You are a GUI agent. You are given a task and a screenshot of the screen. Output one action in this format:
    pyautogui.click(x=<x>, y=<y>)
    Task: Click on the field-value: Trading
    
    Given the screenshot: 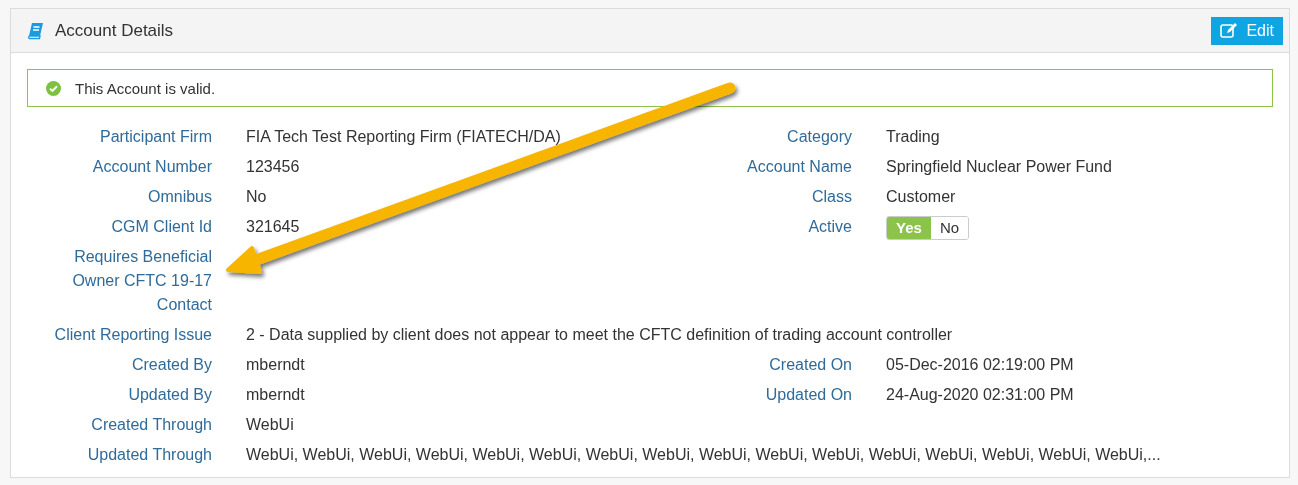 What is the action you would take?
    pyautogui.click(x=913, y=137)
    